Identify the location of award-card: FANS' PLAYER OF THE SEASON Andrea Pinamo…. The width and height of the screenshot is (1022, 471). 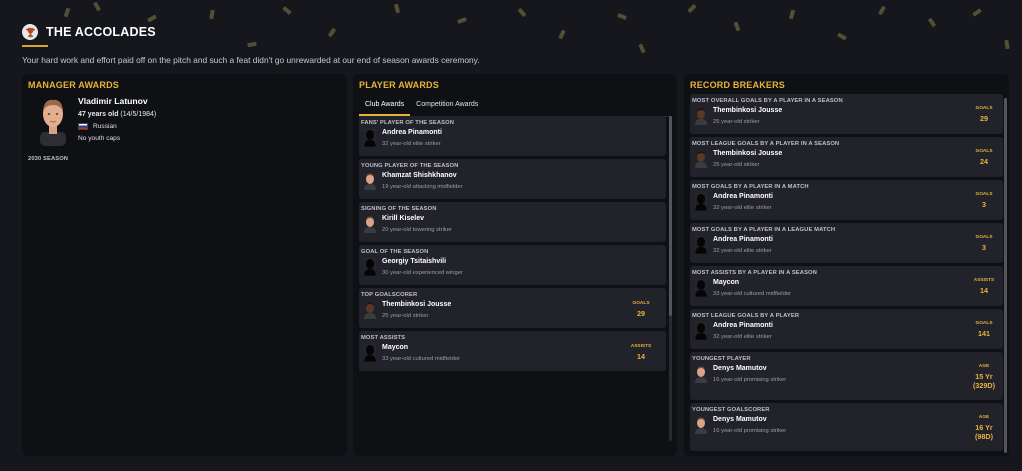
(512, 136).